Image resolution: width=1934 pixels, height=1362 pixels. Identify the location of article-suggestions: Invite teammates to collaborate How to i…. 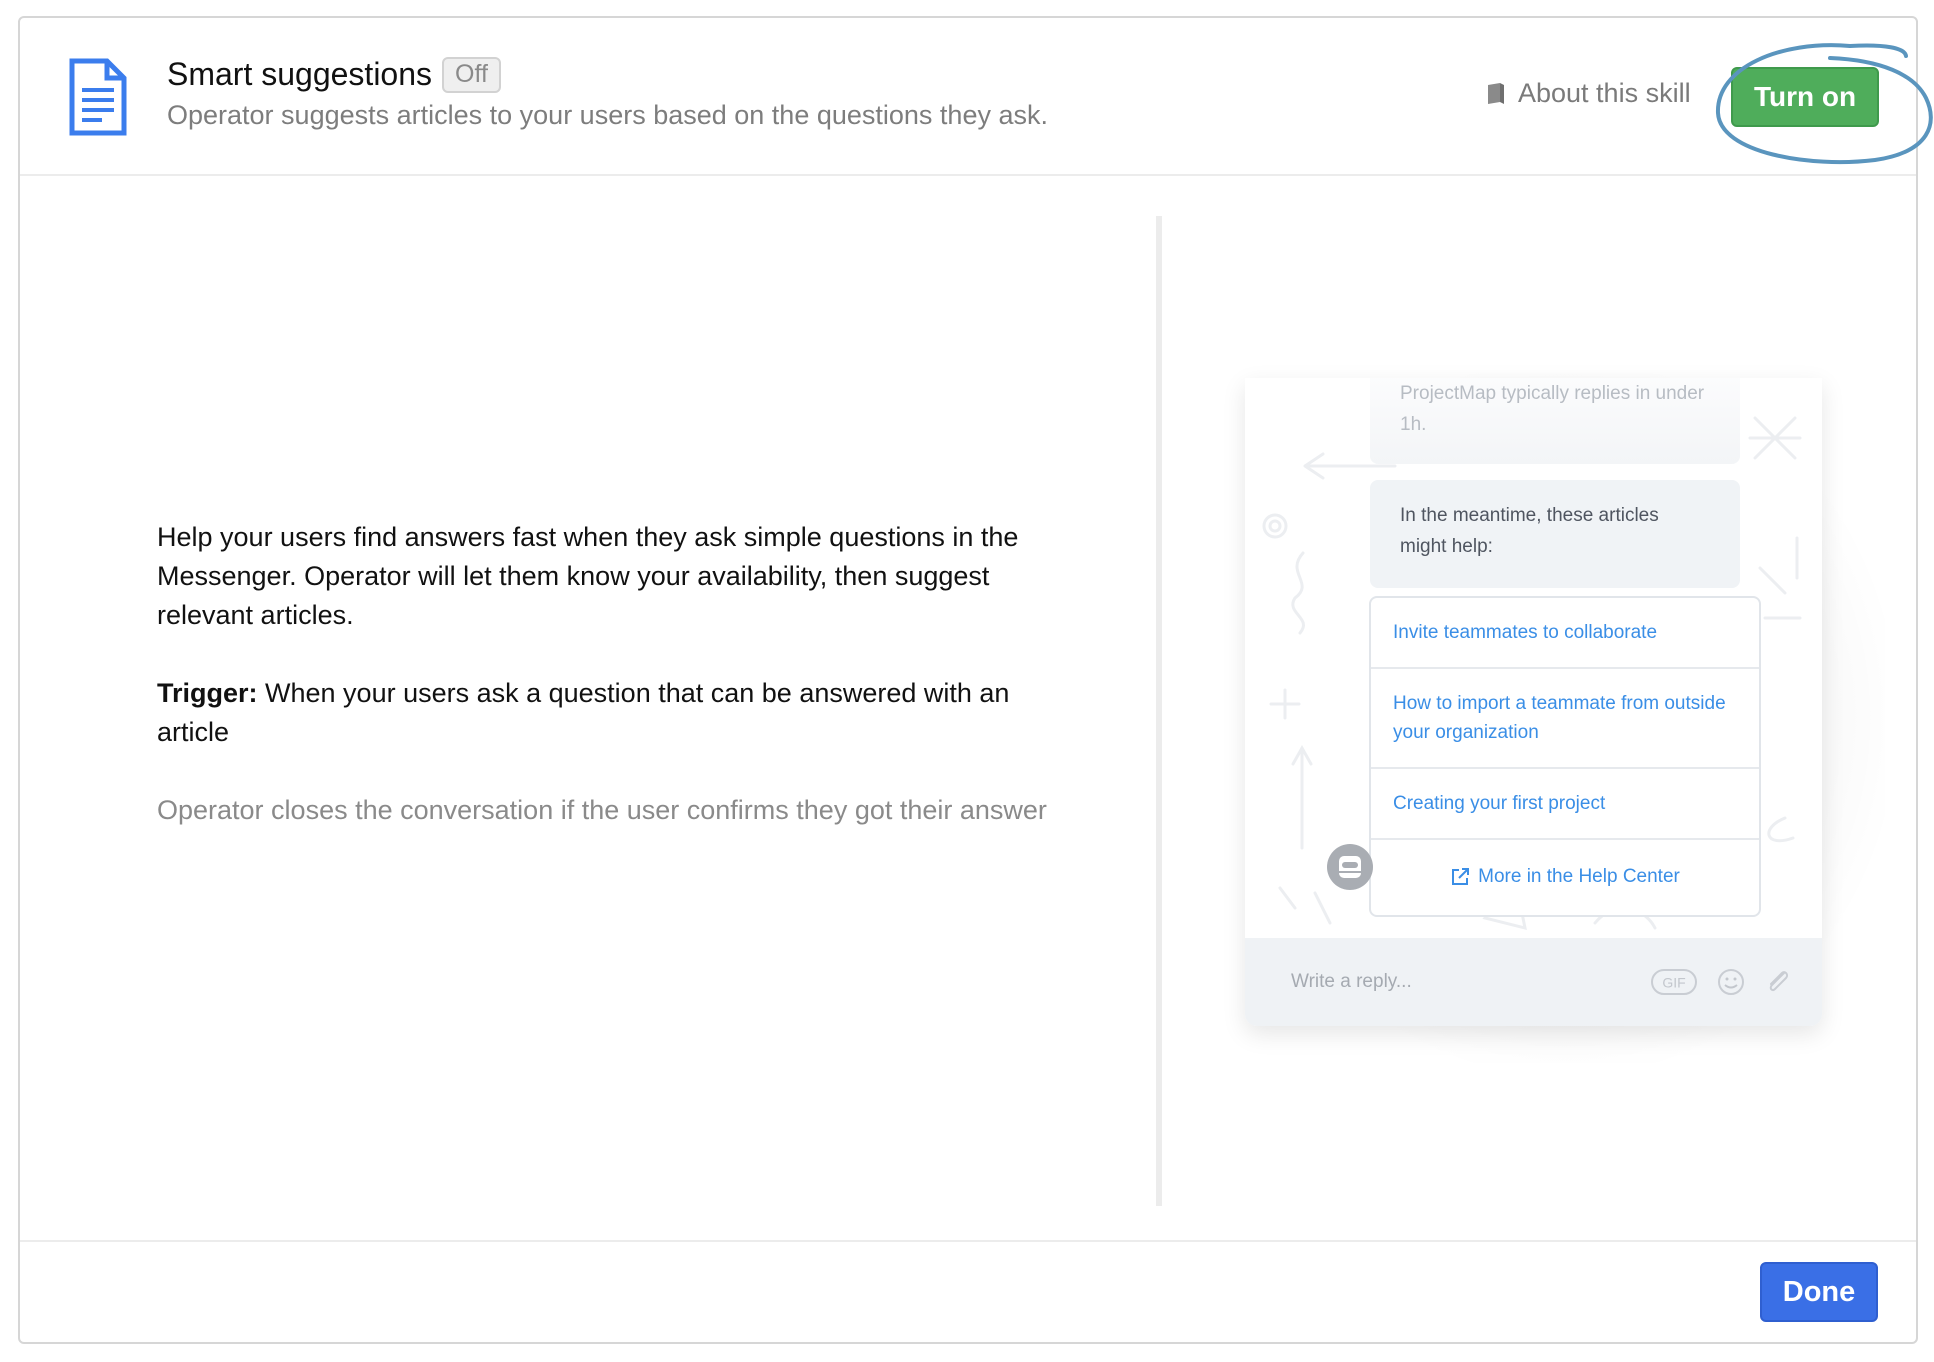
(1565, 756).